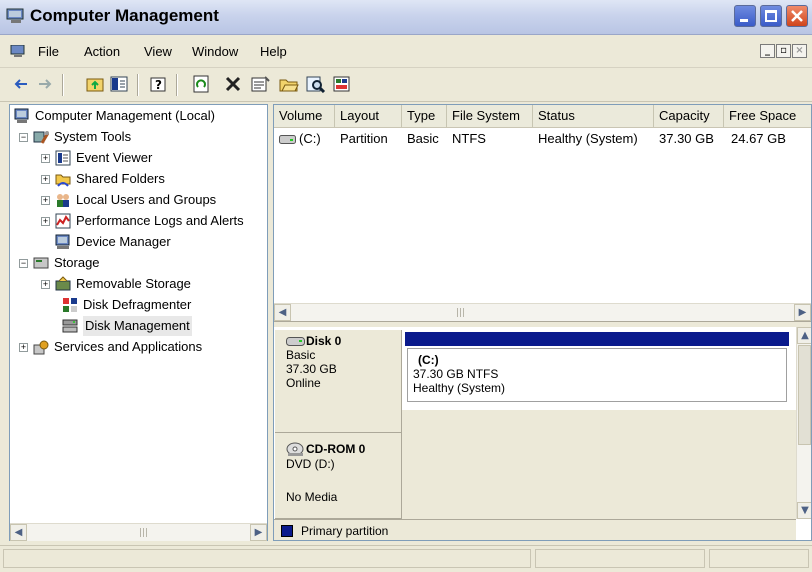 The height and width of the screenshot is (572, 812). Describe the element at coordinates (70, 326) in the screenshot. I see `disk-management-icon` at that location.